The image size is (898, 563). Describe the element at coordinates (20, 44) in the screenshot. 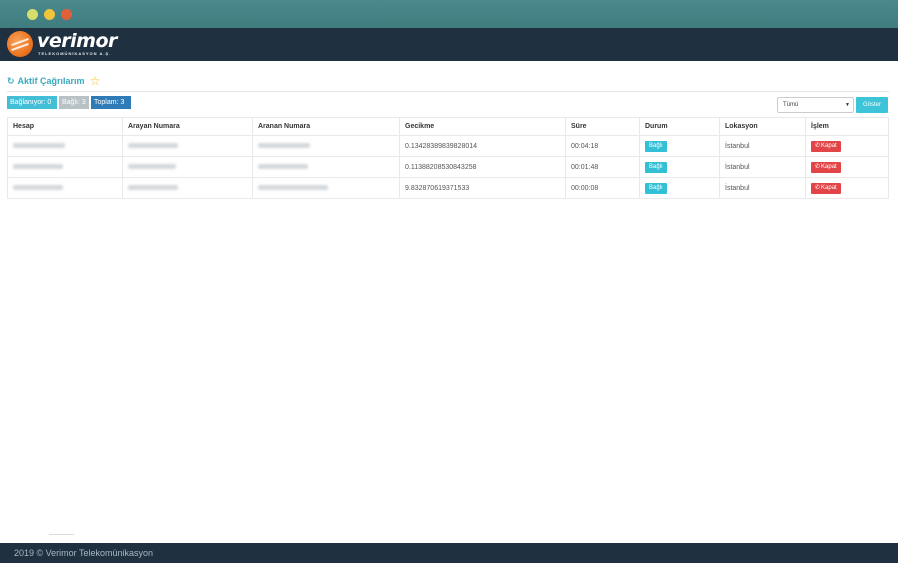

I see `verimor-logo-icon` at that location.